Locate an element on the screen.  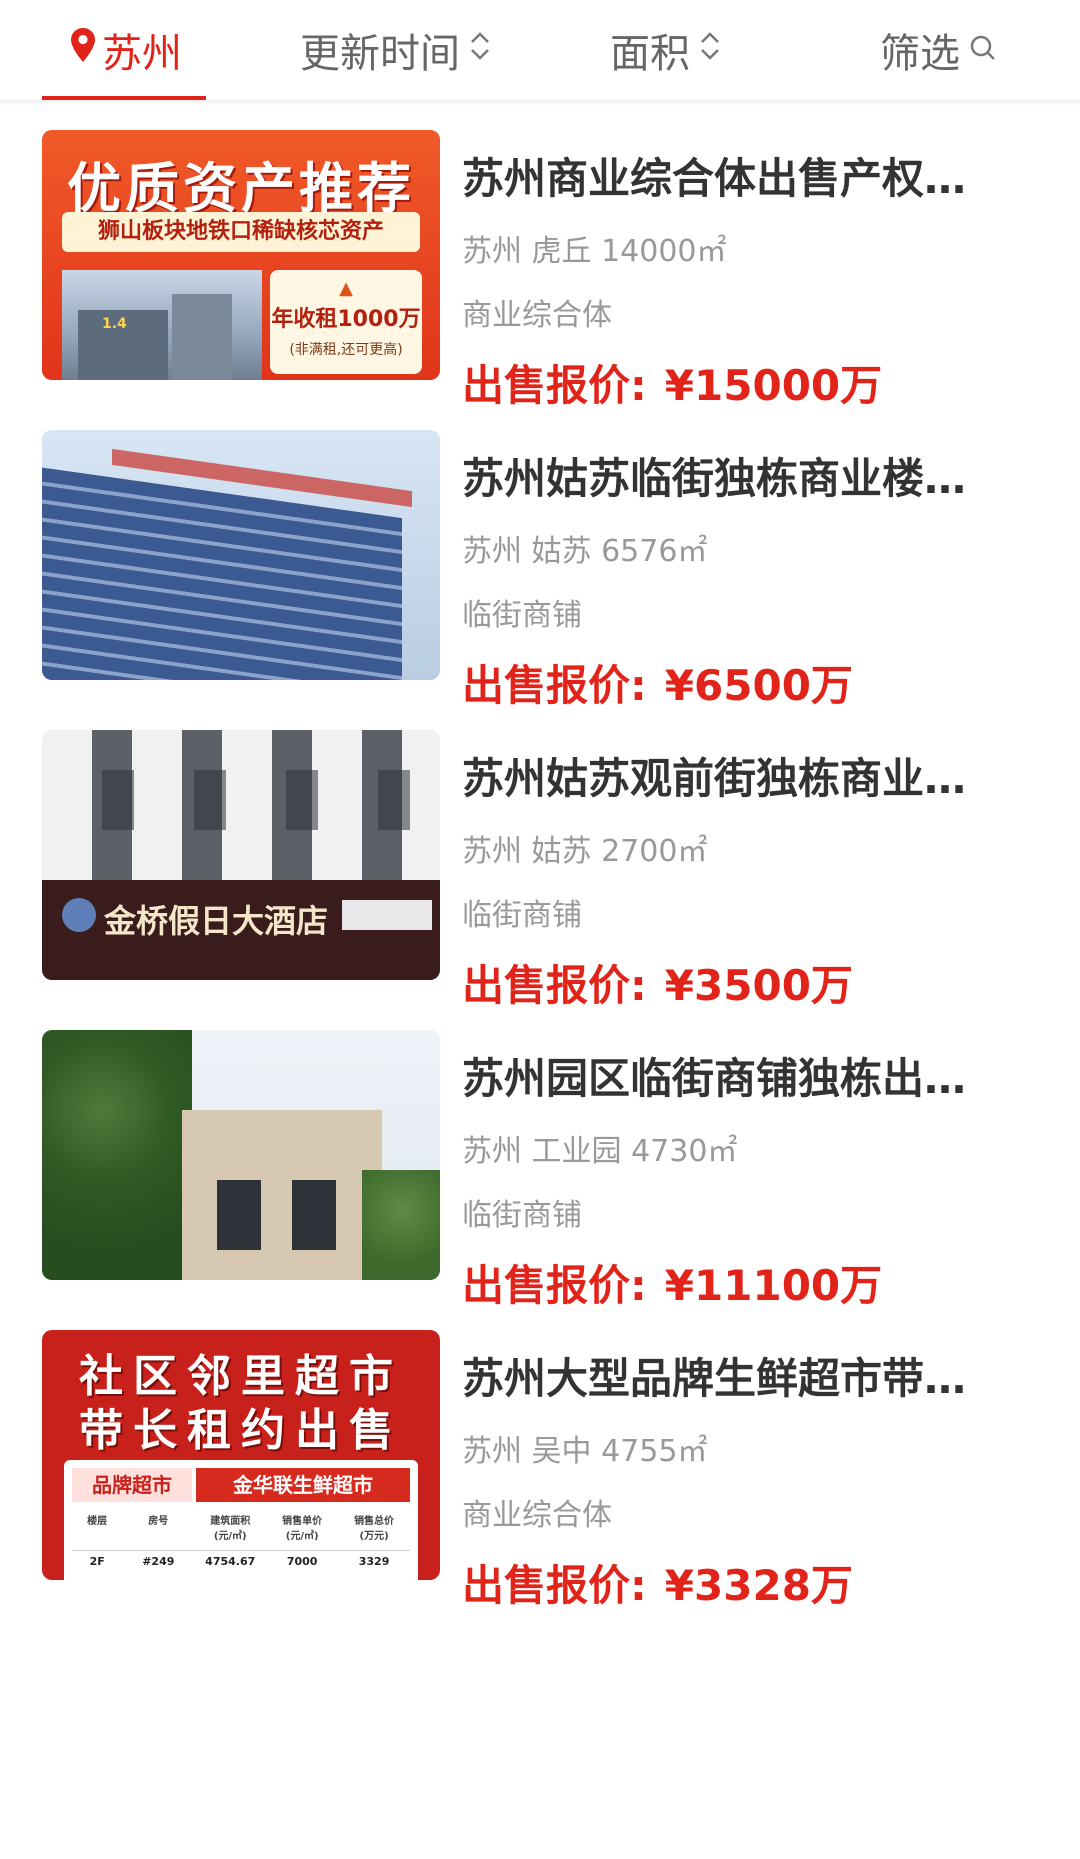
thumb-table-header-cell: 销售单价 (元/㎡) is located at coordinates (302, 1529).